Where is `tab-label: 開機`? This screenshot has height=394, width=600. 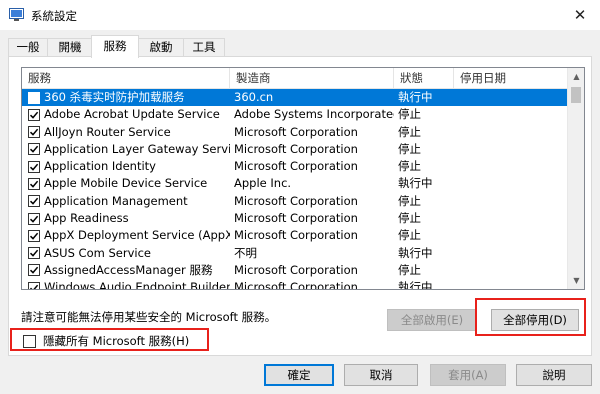 tab-label: 開機 is located at coordinates (70, 47).